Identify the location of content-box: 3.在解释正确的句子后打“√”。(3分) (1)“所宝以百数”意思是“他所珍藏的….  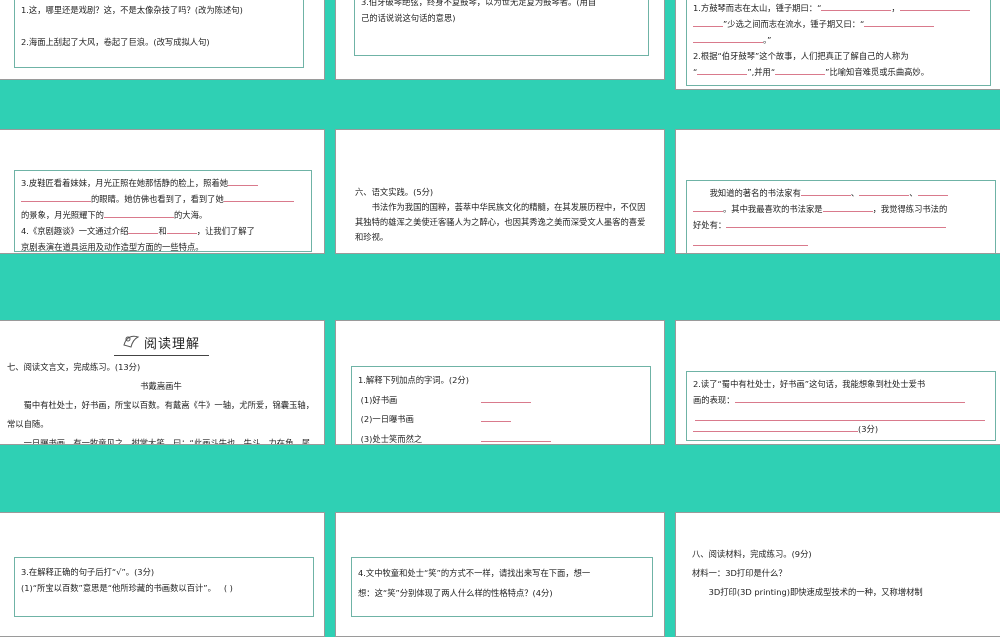
(164, 587).